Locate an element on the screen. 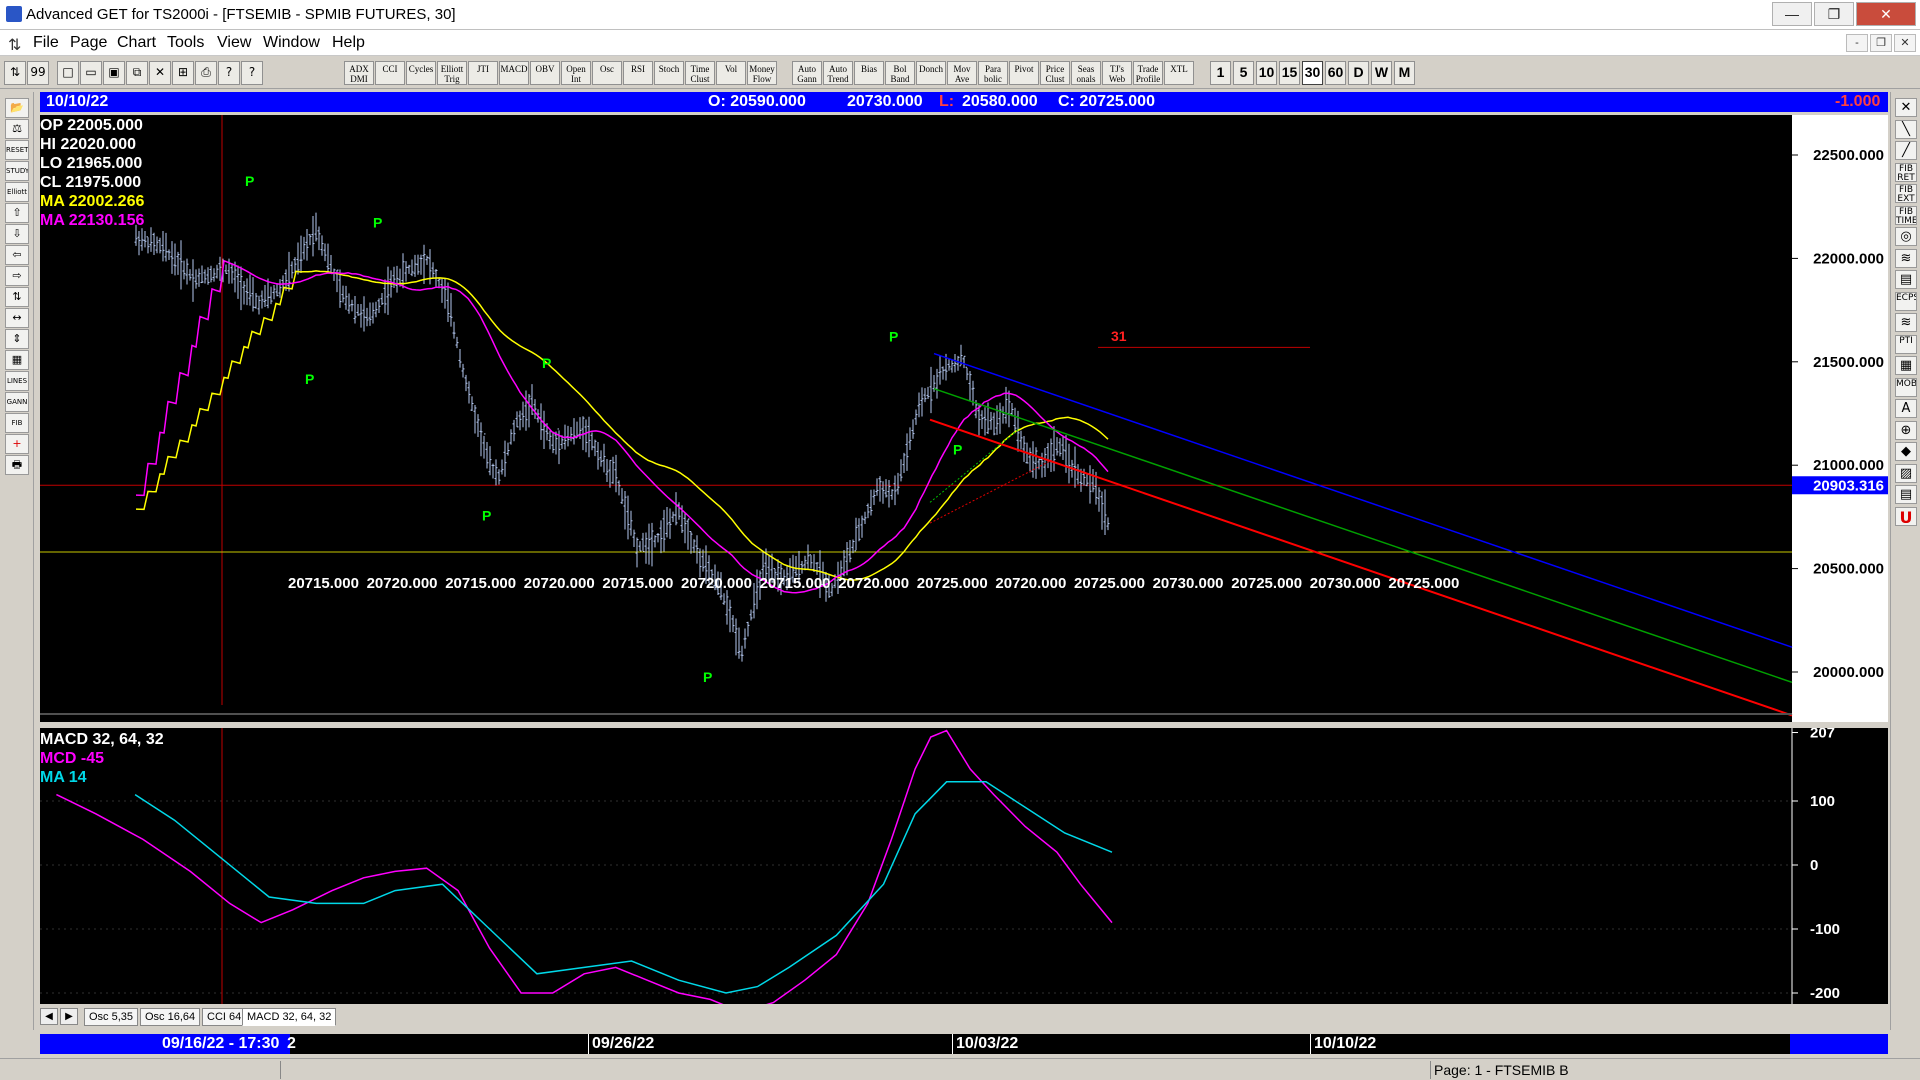  tab-osc-5-35: Osc 5,35 is located at coordinates (111, 1017).